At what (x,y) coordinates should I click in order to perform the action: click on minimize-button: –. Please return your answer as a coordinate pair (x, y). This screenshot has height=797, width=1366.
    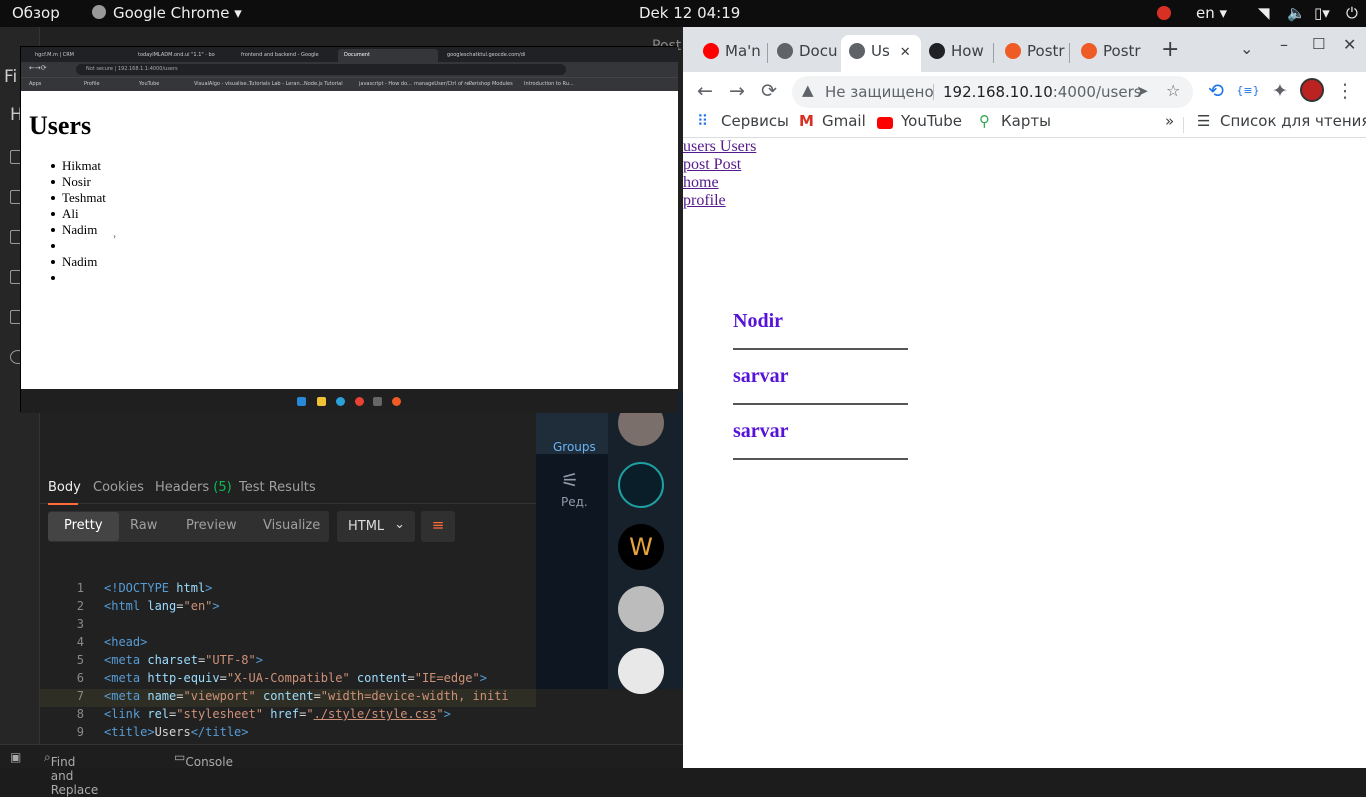
    Looking at the image, I should click on (1284, 44).